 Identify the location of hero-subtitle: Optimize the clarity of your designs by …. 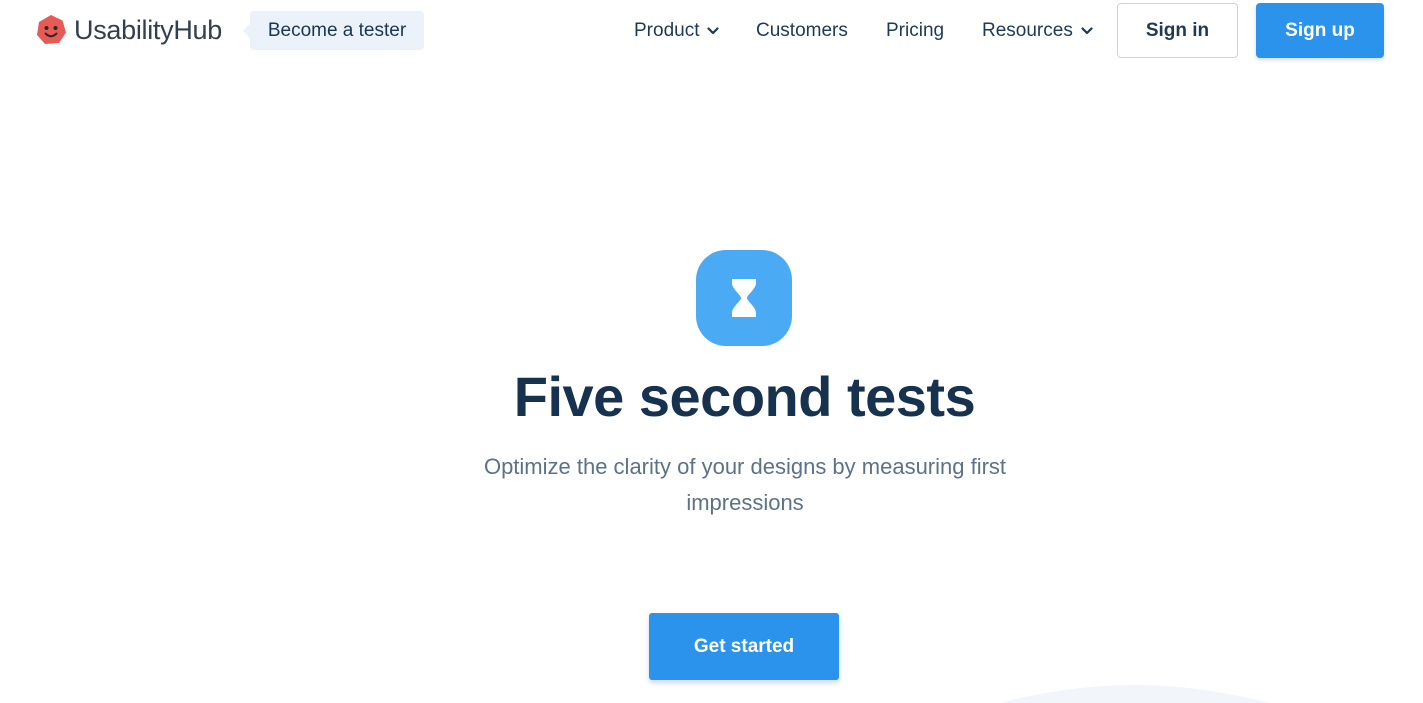
(745, 484).